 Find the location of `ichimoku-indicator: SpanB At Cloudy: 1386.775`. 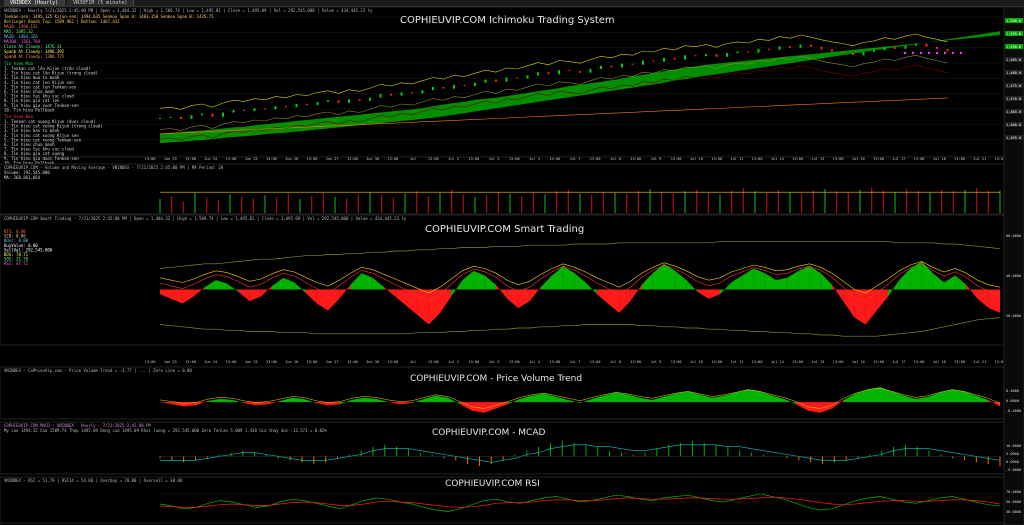

ichimoku-indicator: SpanB At Cloudy: 1386.775 is located at coordinates (34, 56).